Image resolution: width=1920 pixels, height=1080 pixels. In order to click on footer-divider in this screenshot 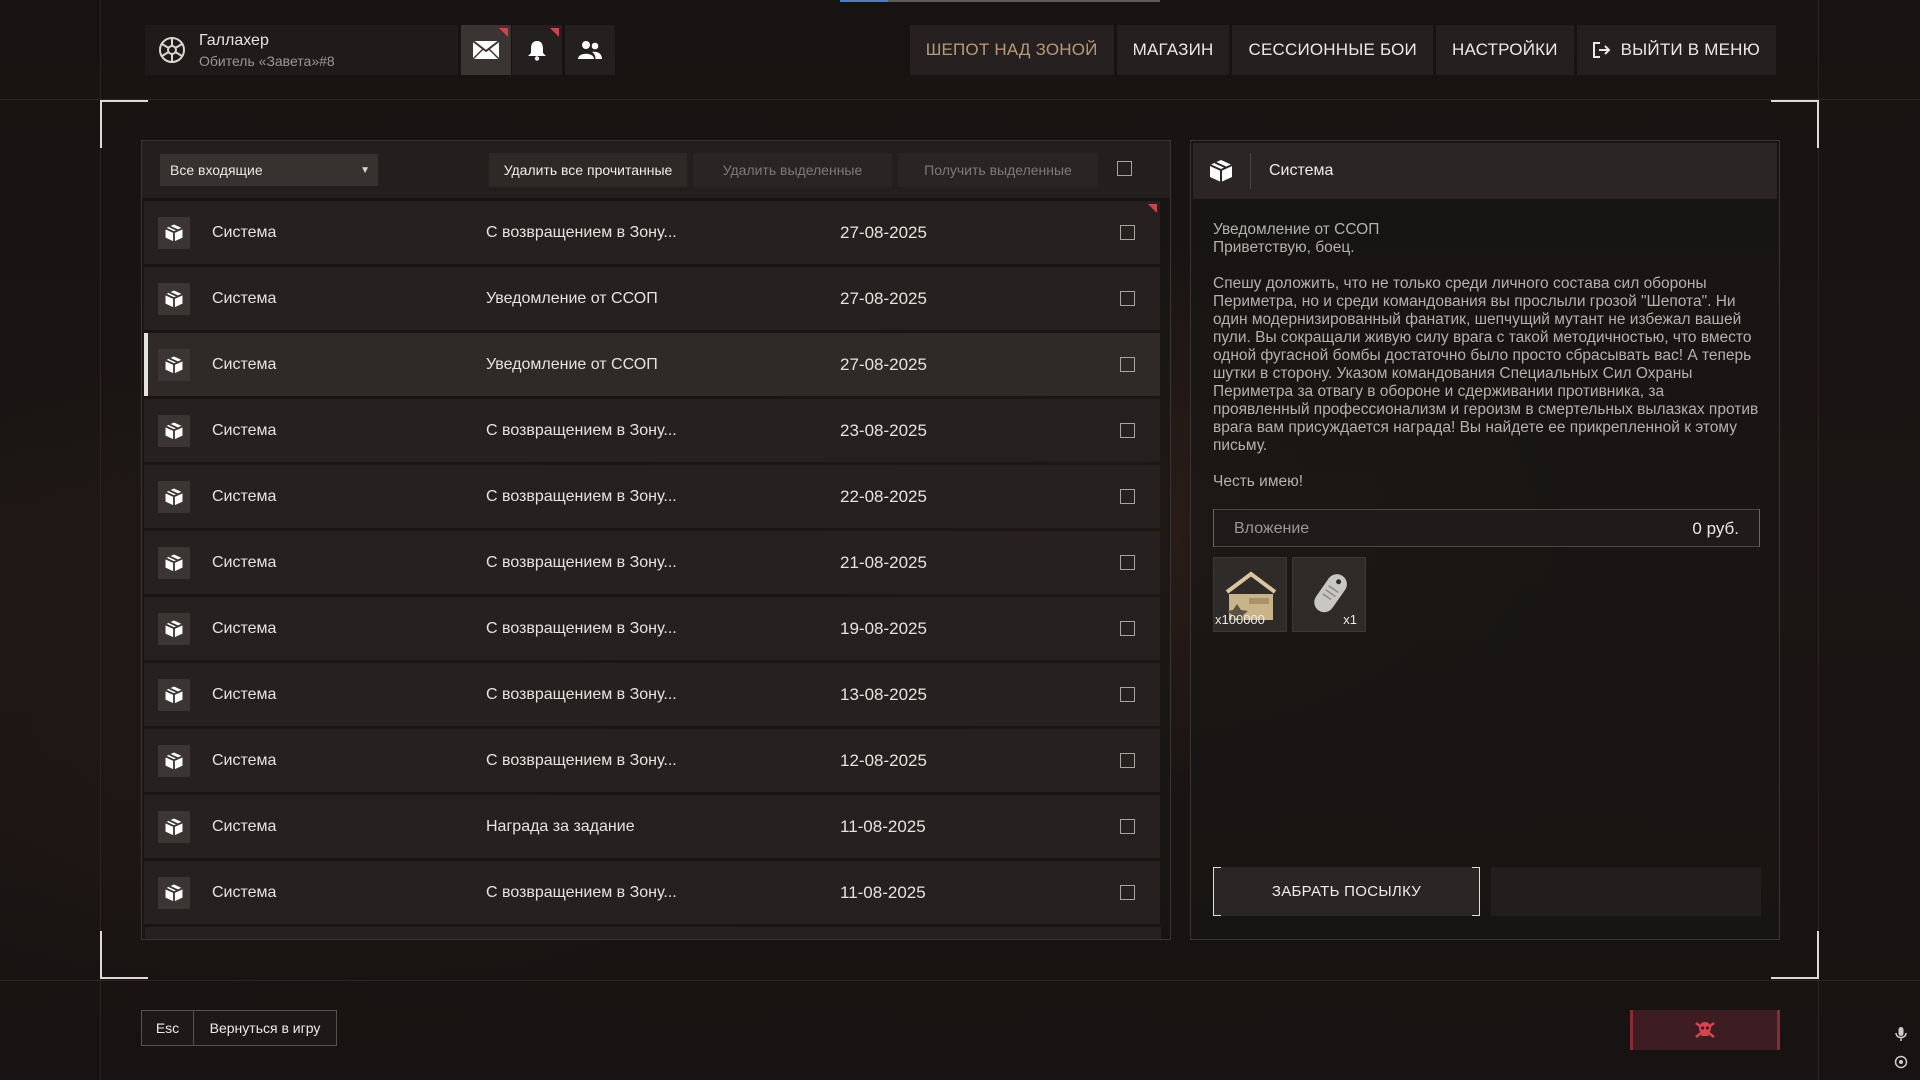, I will do `click(960, 980)`.